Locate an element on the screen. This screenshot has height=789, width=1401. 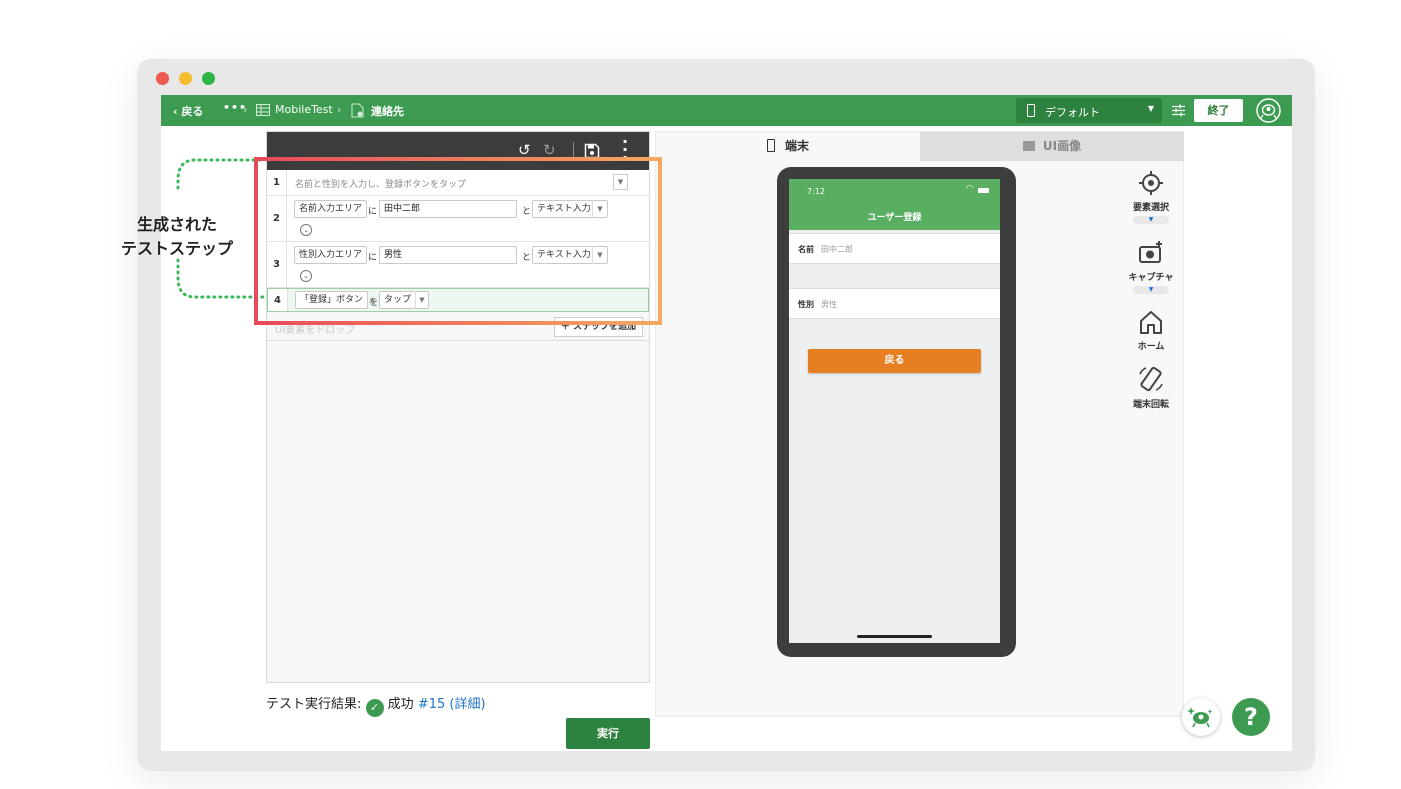
step-value-input: 男性 is located at coordinates (448, 255).